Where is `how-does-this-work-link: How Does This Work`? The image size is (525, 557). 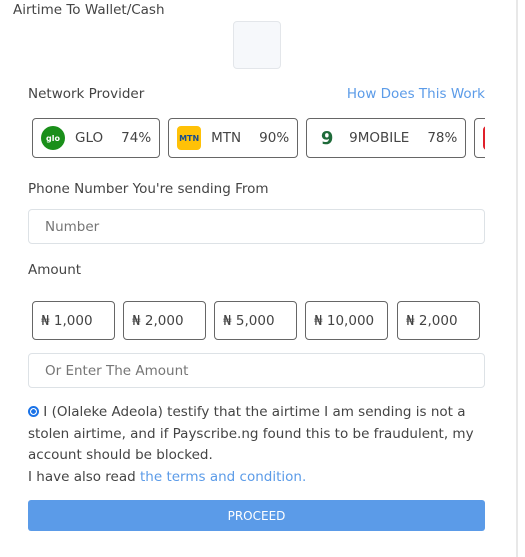
how-does-this-work-link: How Does This Work is located at coordinates (416, 94).